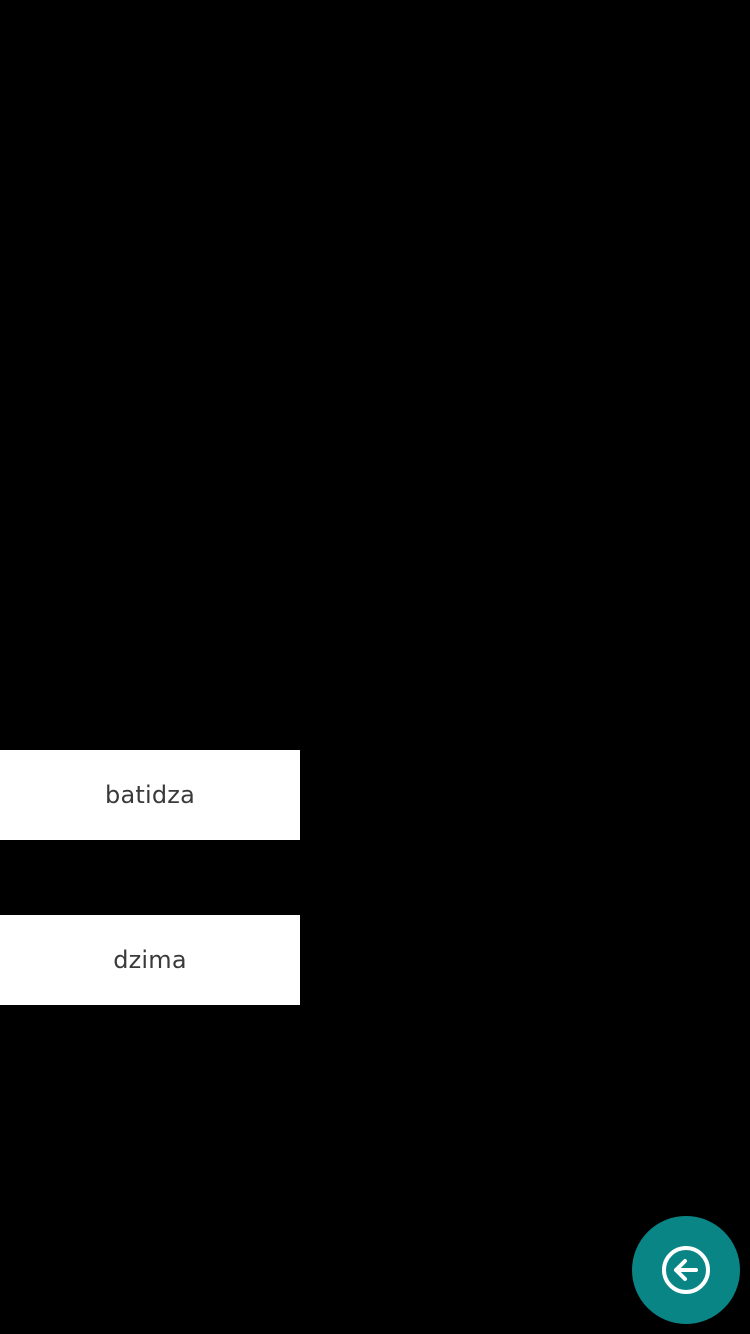 The width and height of the screenshot is (750, 1334). I want to click on back-arrow-circle-icon, so click(686, 1270).